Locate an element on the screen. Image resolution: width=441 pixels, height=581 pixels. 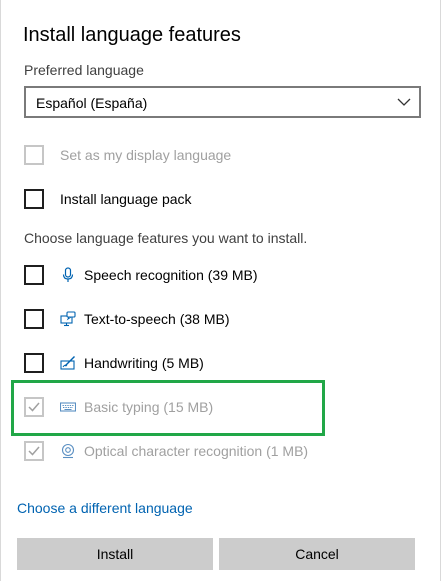
ocr-checkbox is located at coordinates (34, 451).